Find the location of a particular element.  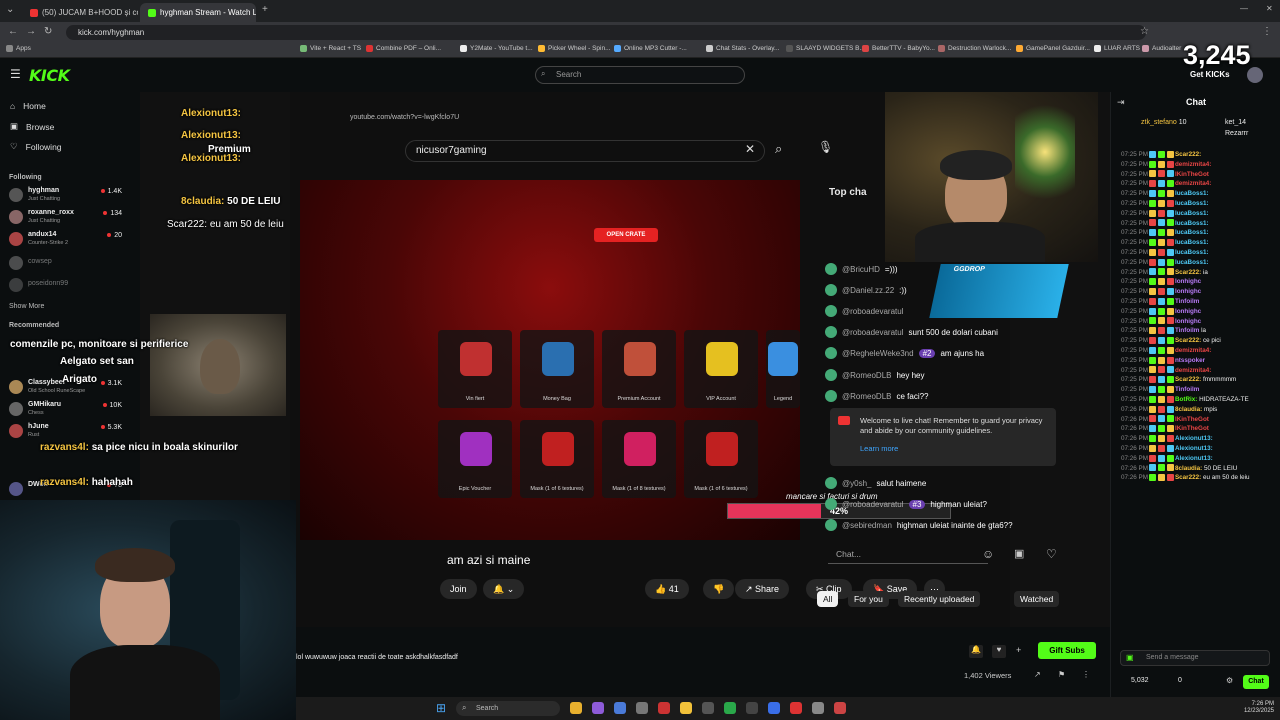

like-button: 👍 41 is located at coordinates (667, 589).